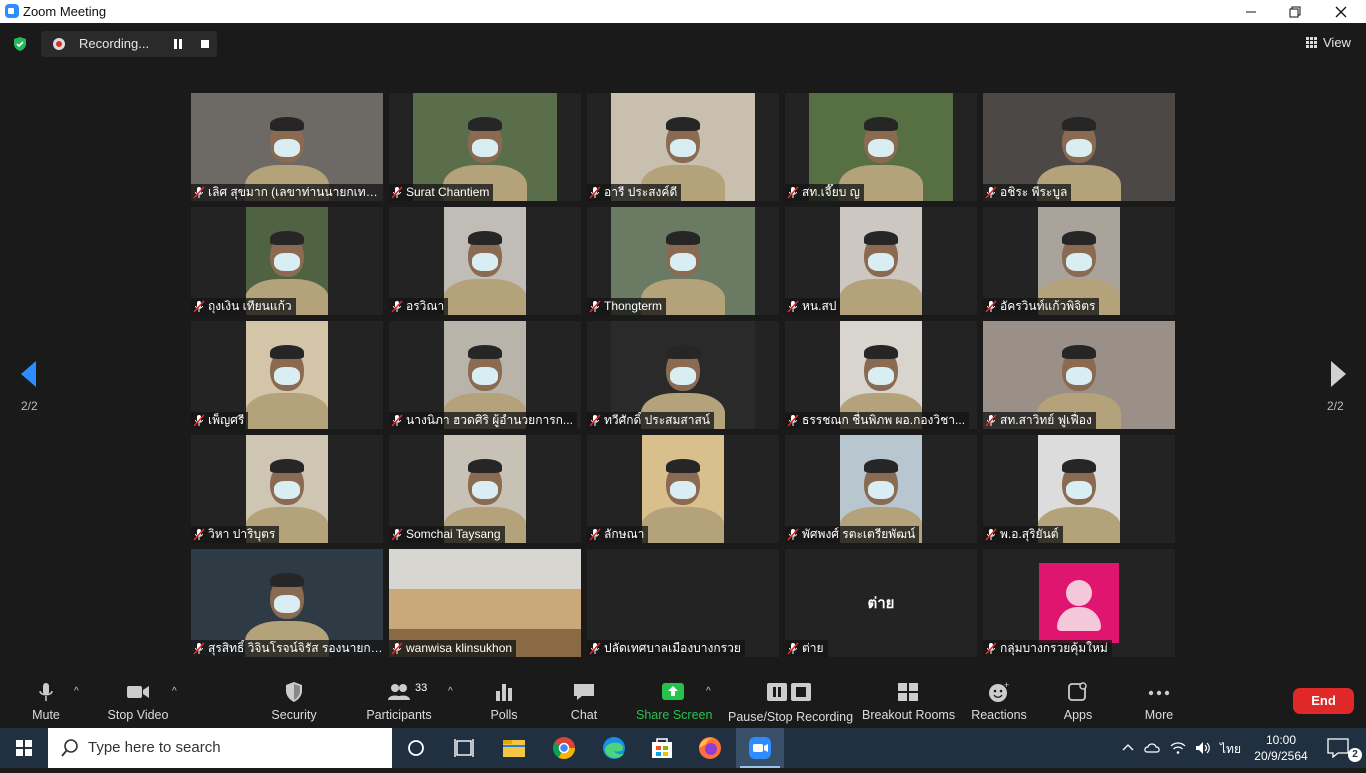 The height and width of the screenshot is (773, 1366). What do you see at coordinates (683, 261) in the screenshot?
I see `participant-tile: Thongterm` at bounding box center [683, 261].